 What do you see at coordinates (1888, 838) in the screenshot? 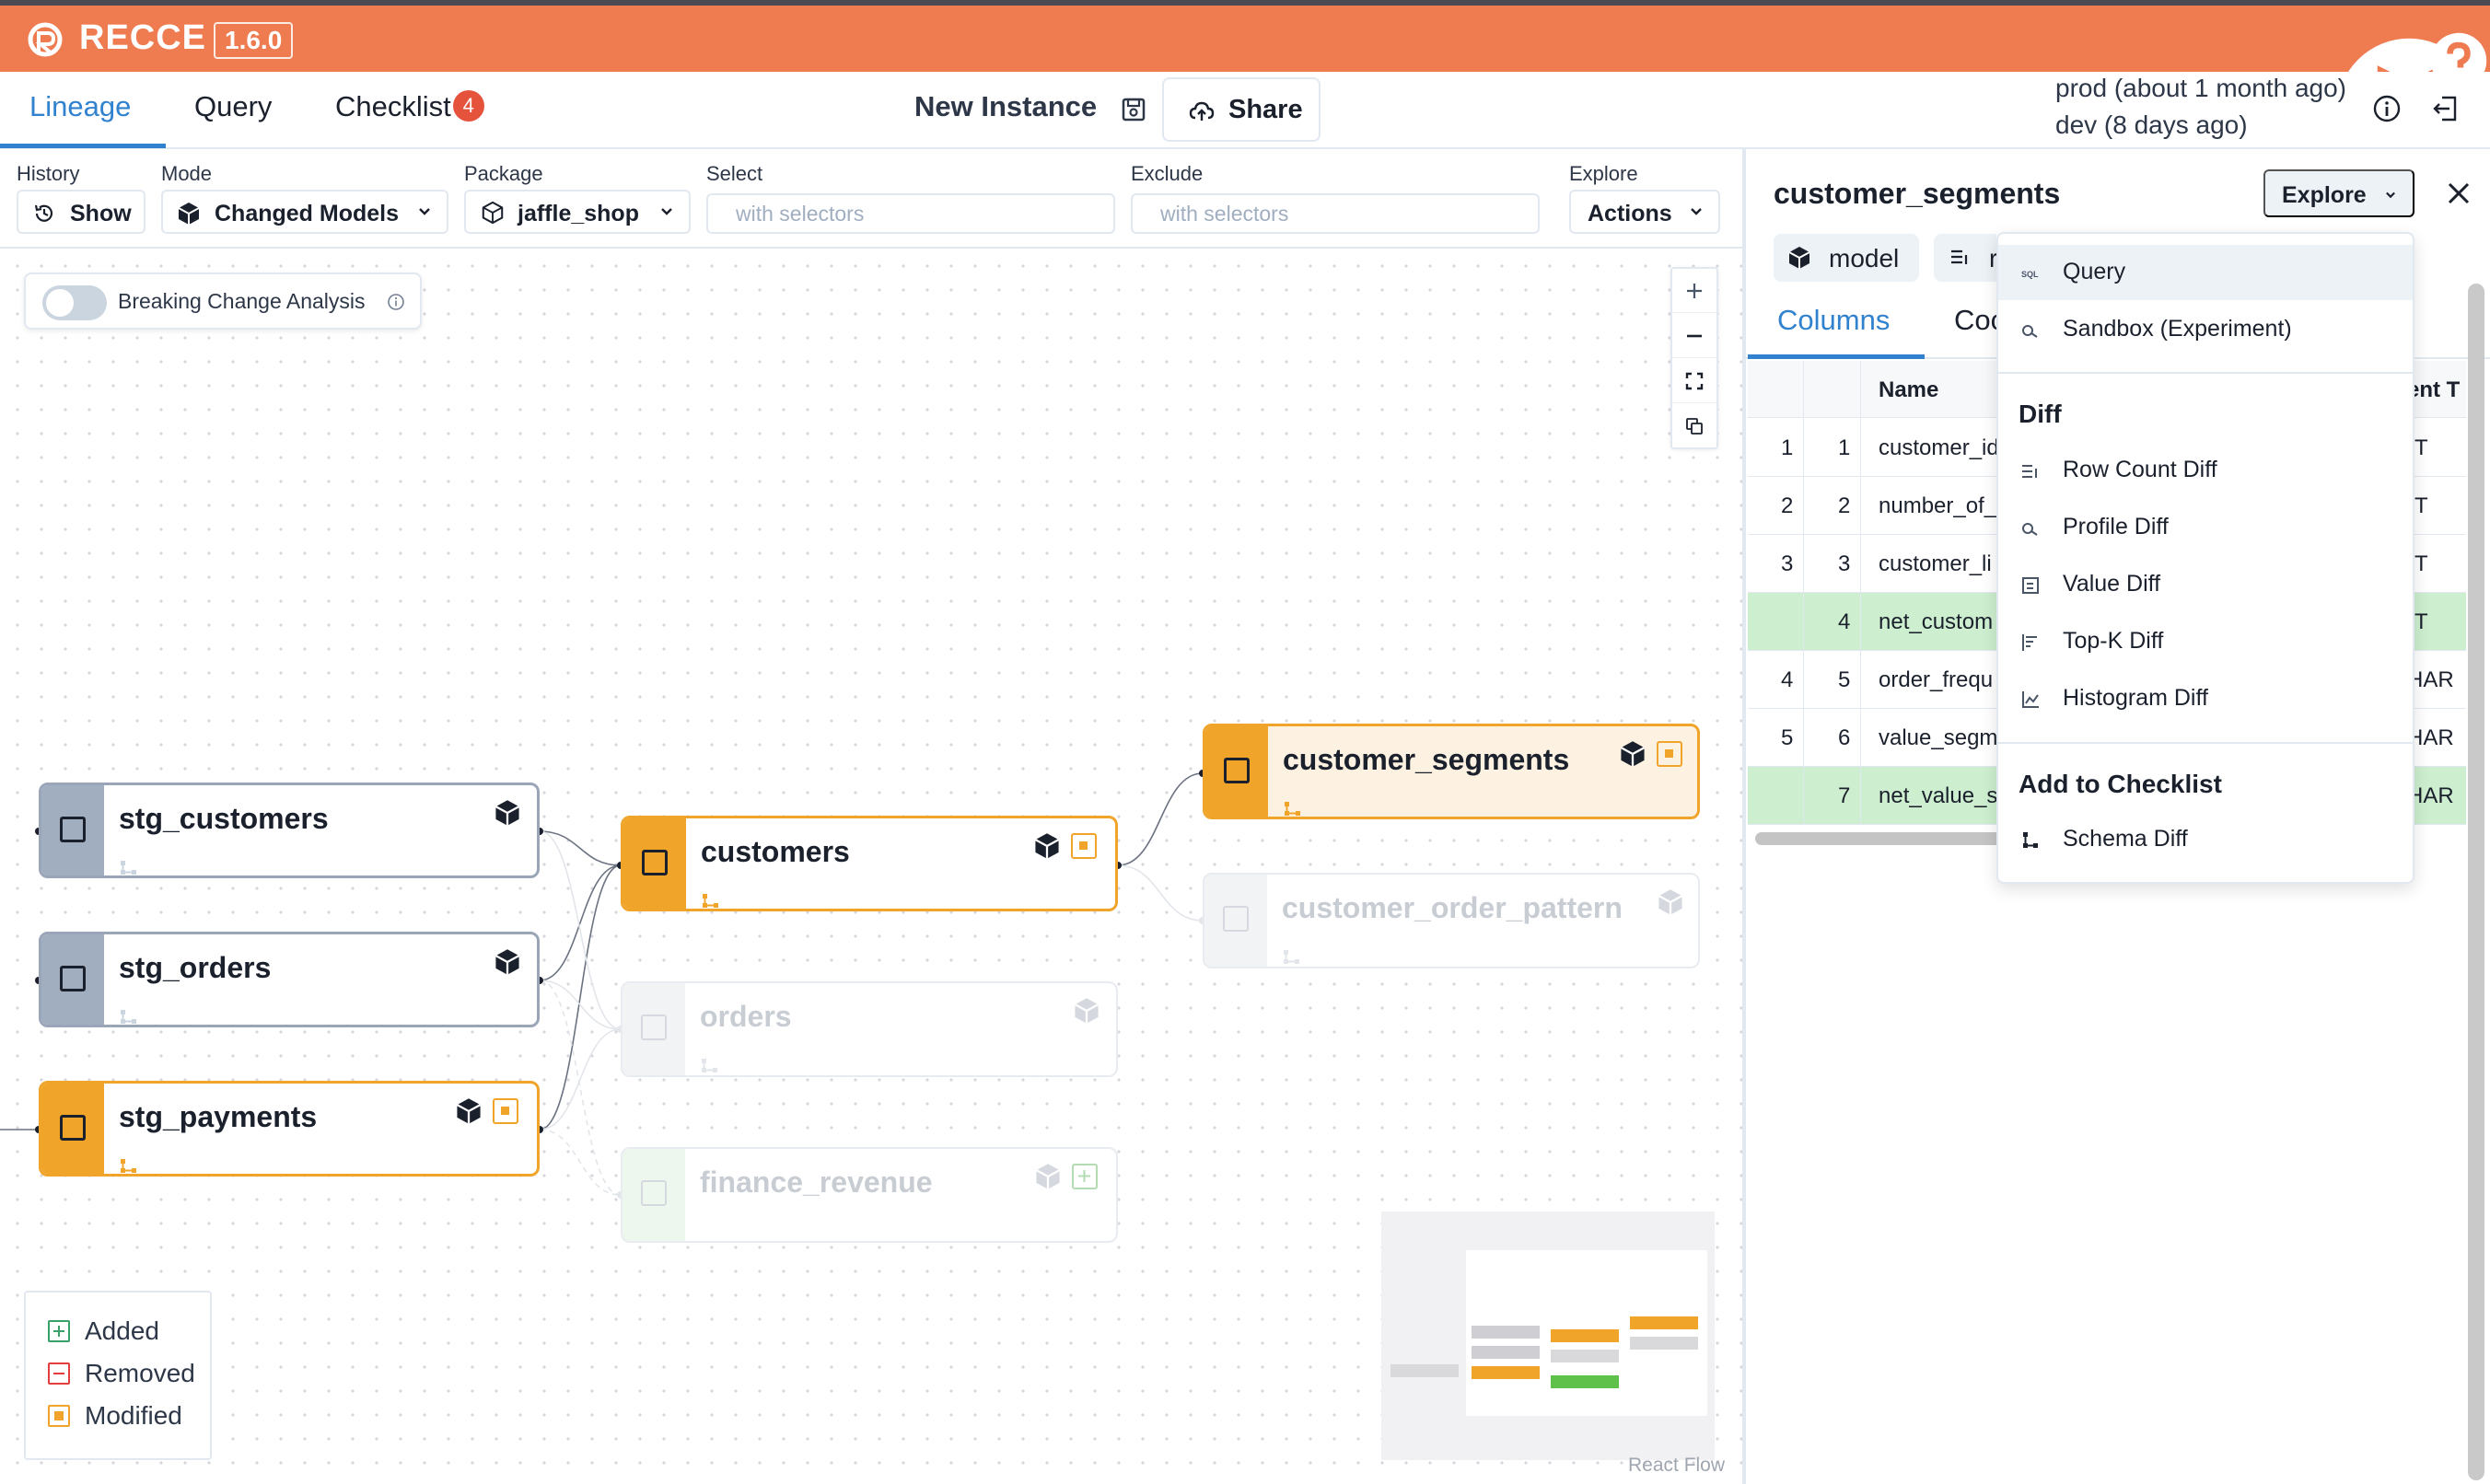
I see `horizontal-scrollbar` at bounding box center [1888, 838].